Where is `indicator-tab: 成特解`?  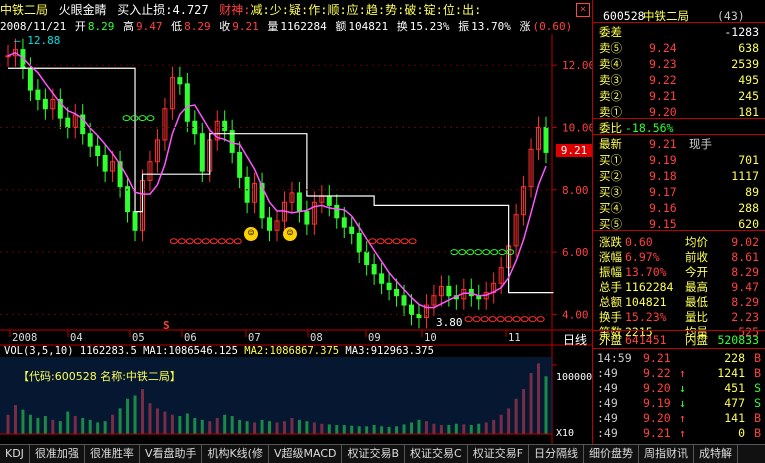 indicator-tab: 成特解 is located at coordinates (716, 454).